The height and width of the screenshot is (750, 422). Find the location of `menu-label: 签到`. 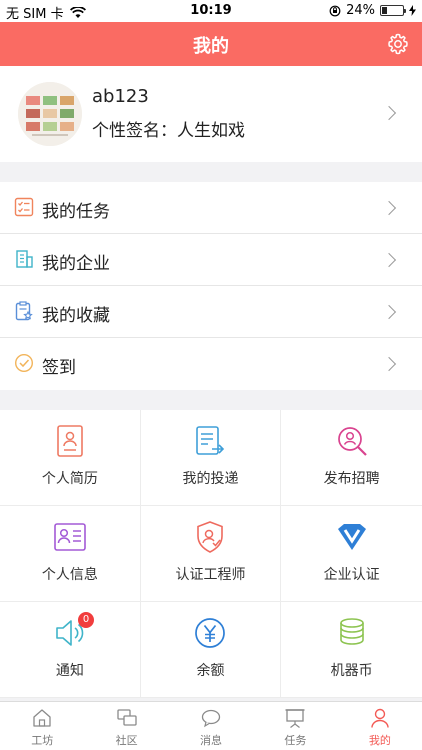

menu-label: 签到 is located at coordinates (59, 368).